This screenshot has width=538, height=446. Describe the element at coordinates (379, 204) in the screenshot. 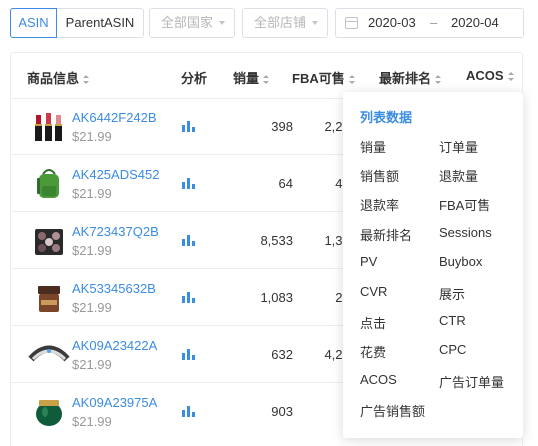

I see `column-option: 退款率` at that location.